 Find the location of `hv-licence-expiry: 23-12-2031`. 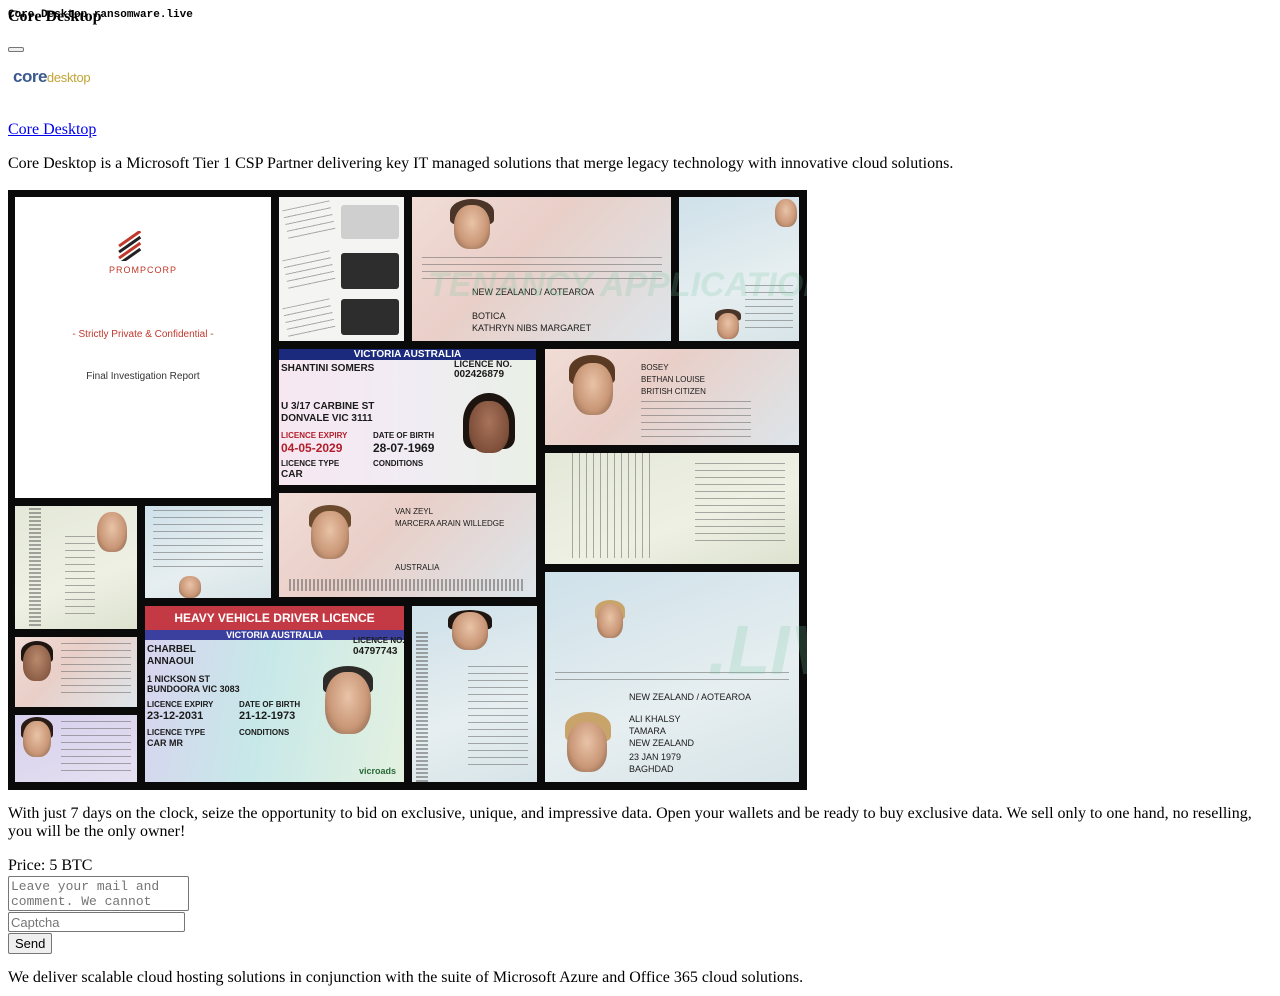

hv-licence-expiry: 23-12-2031 is located at coordinates (175, 716).